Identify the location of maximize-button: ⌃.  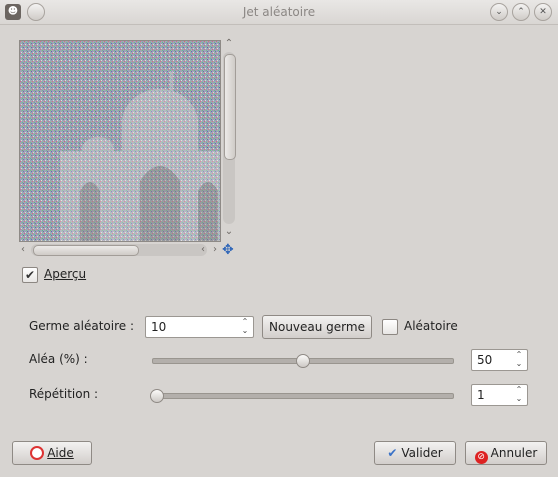
(521, 12).